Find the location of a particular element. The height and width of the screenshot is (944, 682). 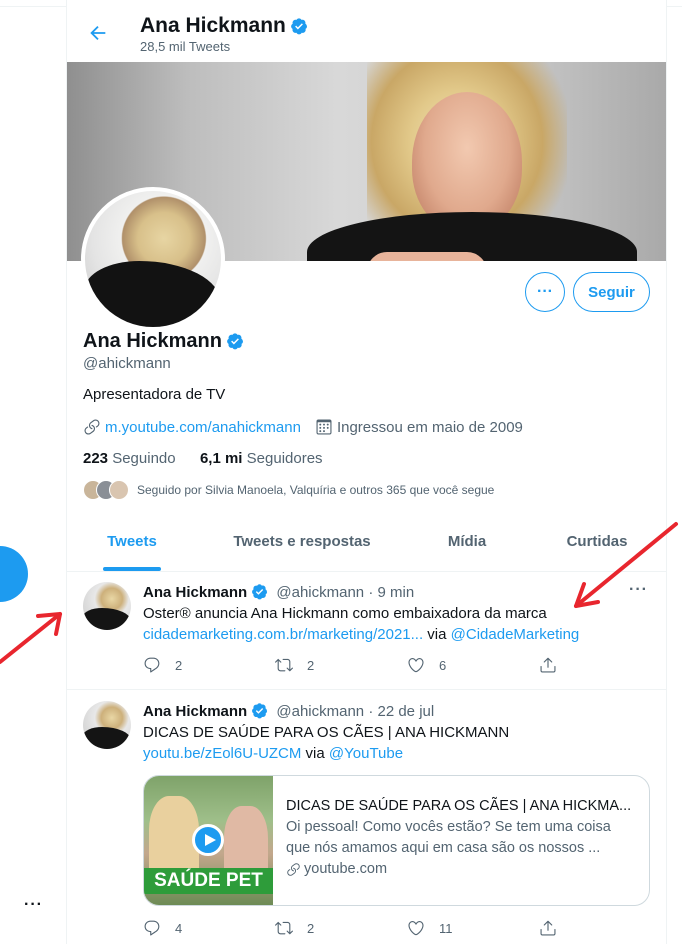

tweet-link: youtu.be/zEol6U-UZCM is located at coordinates (222, 753).